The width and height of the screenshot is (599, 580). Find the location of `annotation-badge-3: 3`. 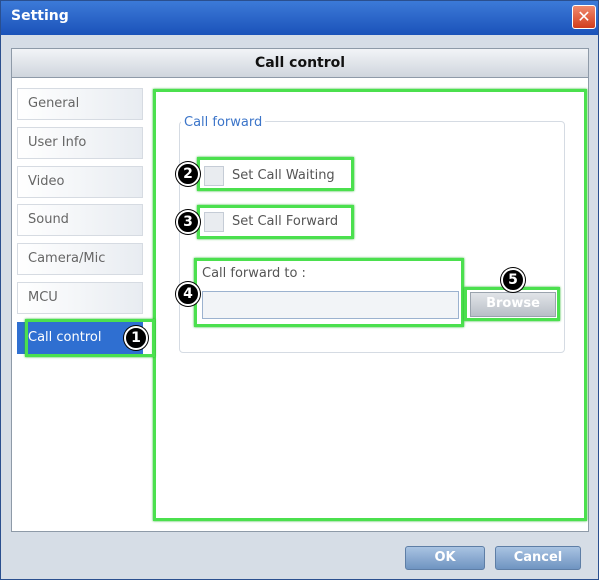

annotation-badge-3: 3 is located at coordinates (188, 222).